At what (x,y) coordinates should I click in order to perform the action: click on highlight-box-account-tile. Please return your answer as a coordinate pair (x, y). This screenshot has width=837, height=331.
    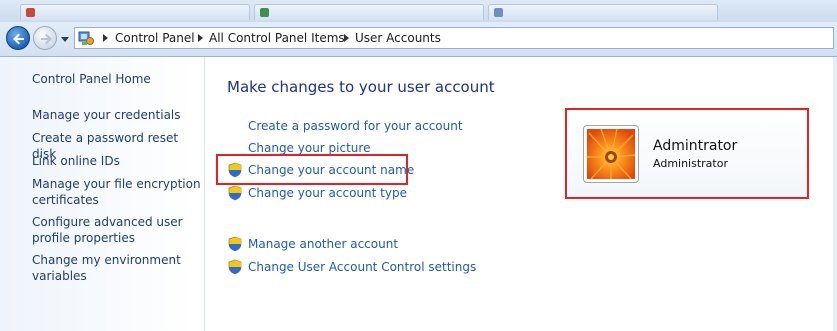
    Looking at the image, I should click on (687, 153).